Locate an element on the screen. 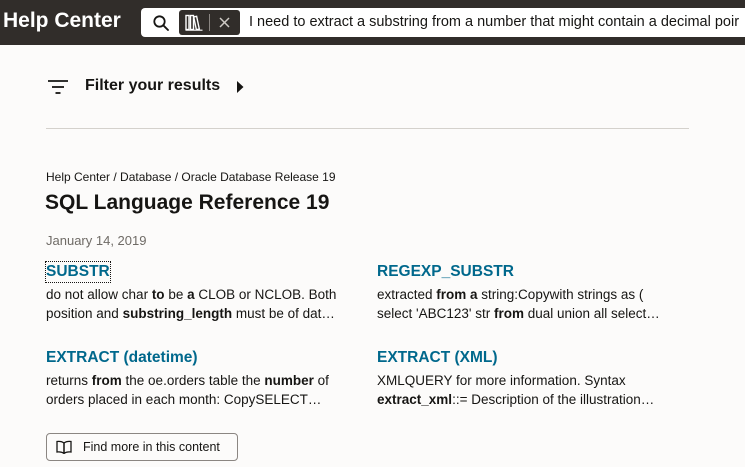 The width and height of the screenshot is (745, 467). snippet-text: extracted is located at coordinates (407, 294).